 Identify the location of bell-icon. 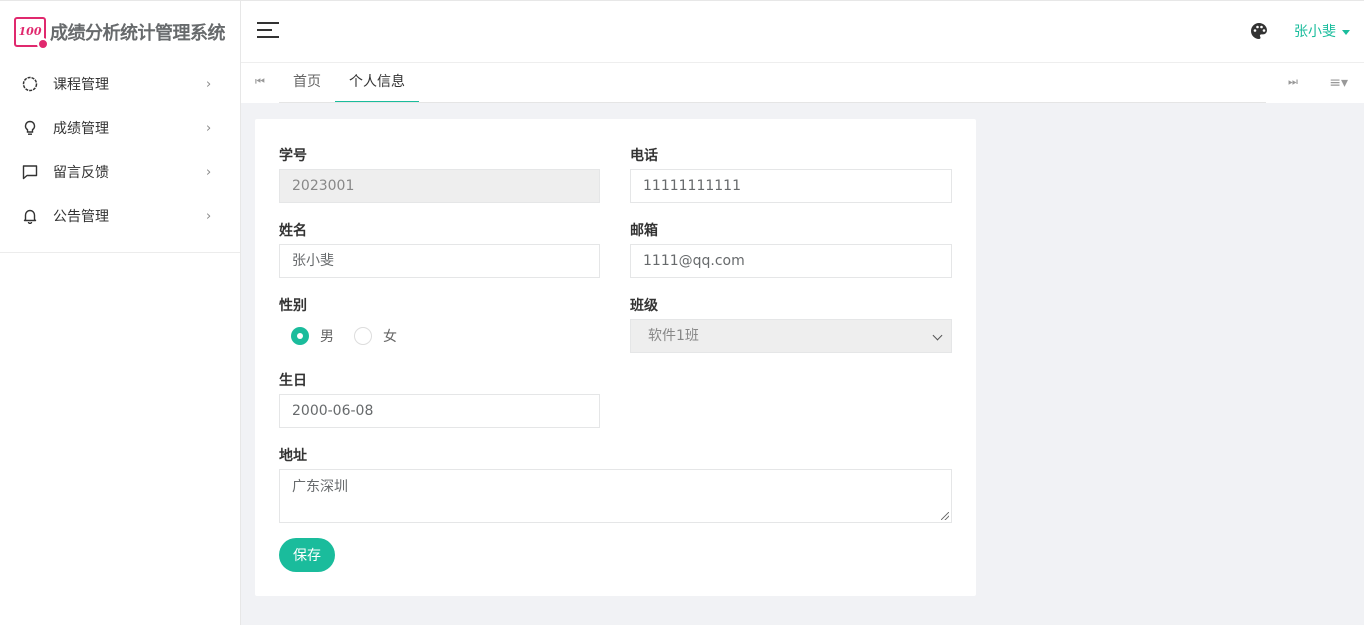
(30, 216).